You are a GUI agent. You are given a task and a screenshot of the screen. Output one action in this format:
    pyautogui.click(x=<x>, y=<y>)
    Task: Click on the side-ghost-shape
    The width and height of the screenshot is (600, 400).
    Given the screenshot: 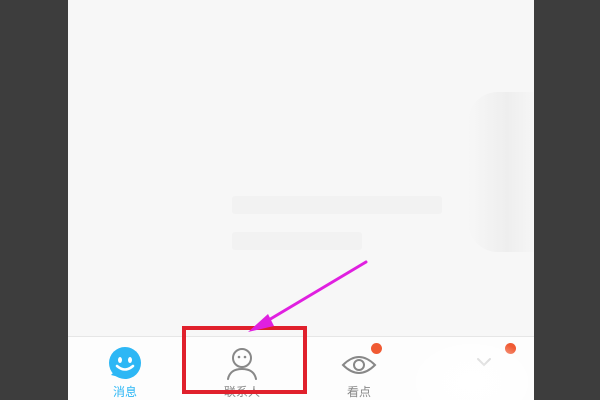 What is the action you would take?
    pyautogui.click(x=501, y=172)
    